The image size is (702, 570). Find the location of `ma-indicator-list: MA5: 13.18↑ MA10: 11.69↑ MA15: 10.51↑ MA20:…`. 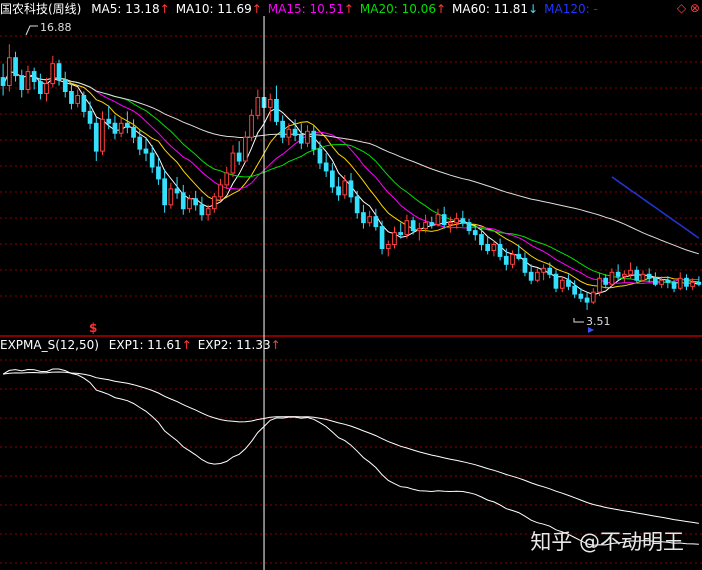

ma-indicator-list: MA5: 13.18↑ MA10: 11.69↑ MA15: 10.51↑ MA20:… is located at coordinates (347, 9).